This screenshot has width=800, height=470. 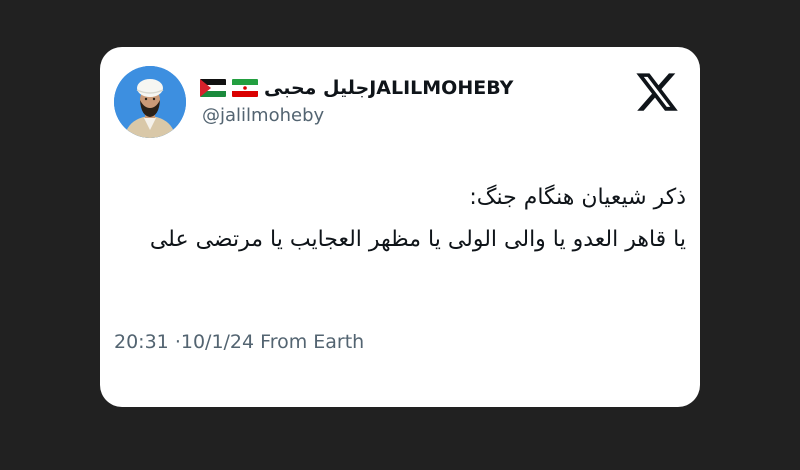 What do you see at coordinates (388, 88) in the screenshot?
I see `display-name: جلیل محبیJALILMOHEBY` at bounding box center [388, 88].